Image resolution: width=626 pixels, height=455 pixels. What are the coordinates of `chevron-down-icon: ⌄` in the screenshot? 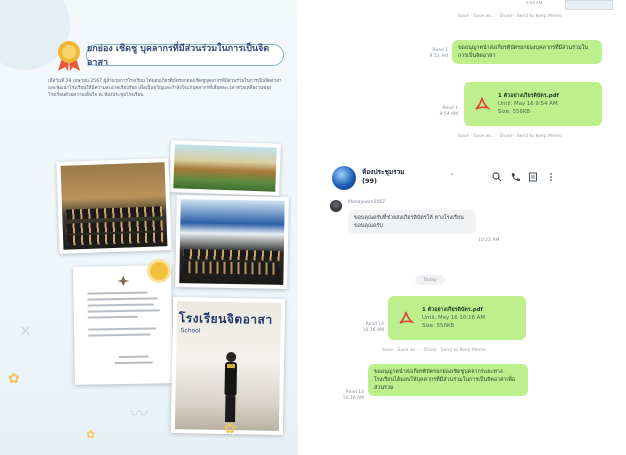 It's located at (452, 173).